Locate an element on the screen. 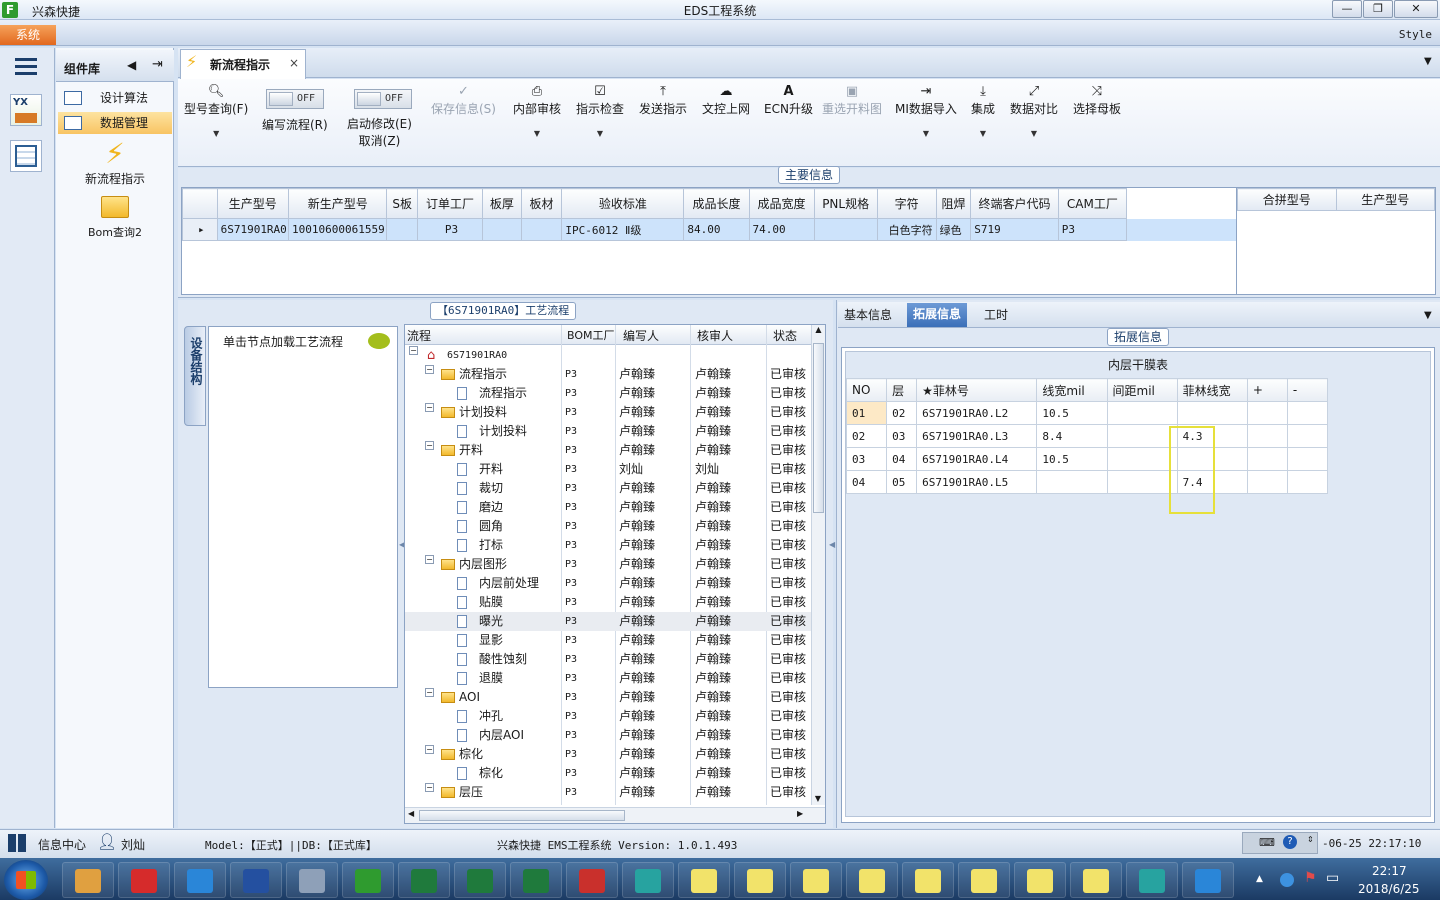  horizontal-scrollbar: ◀ ▶ is located at coordinates (615, 815).